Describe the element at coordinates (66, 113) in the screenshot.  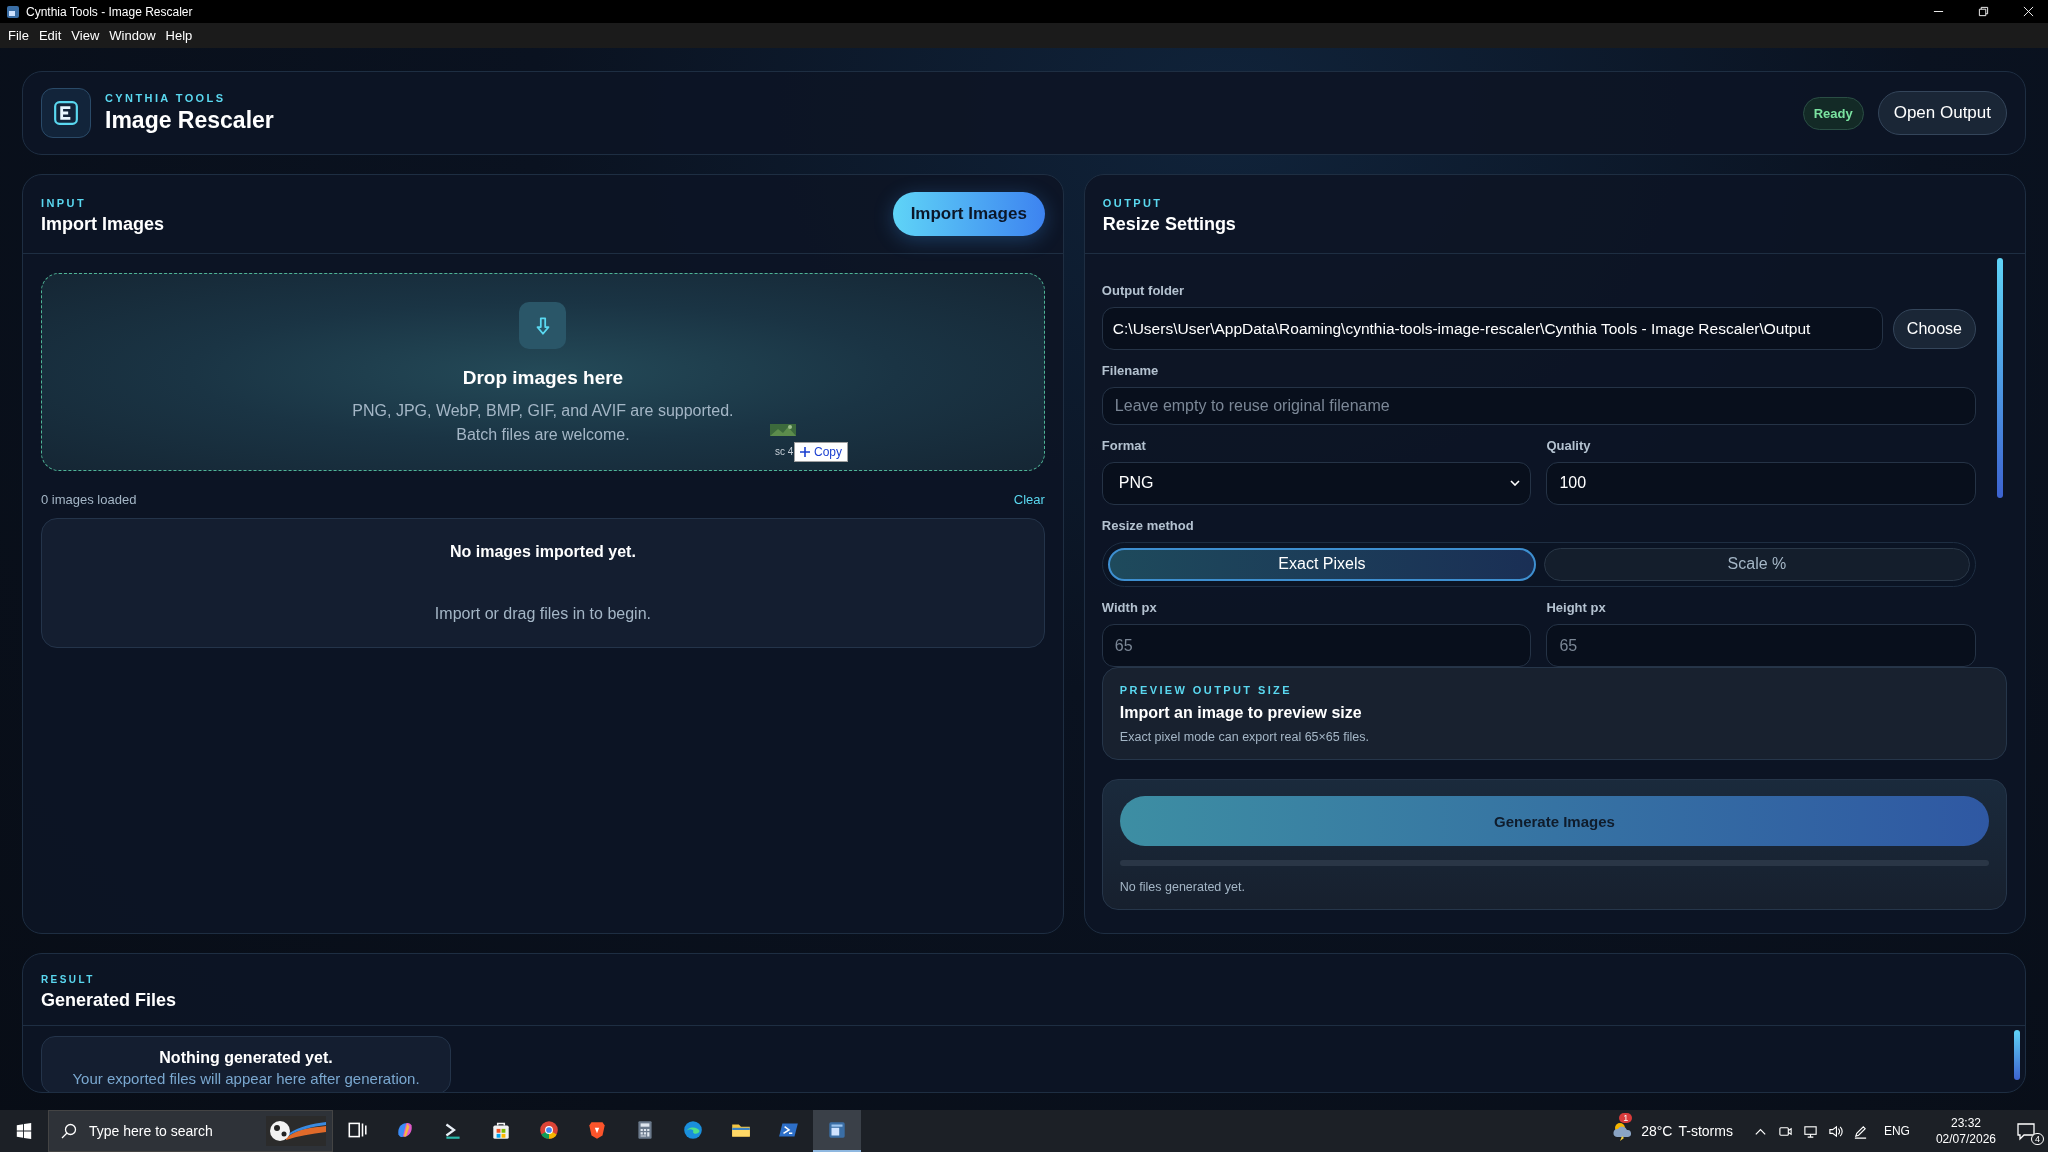
I see `logo-icon` at that location.